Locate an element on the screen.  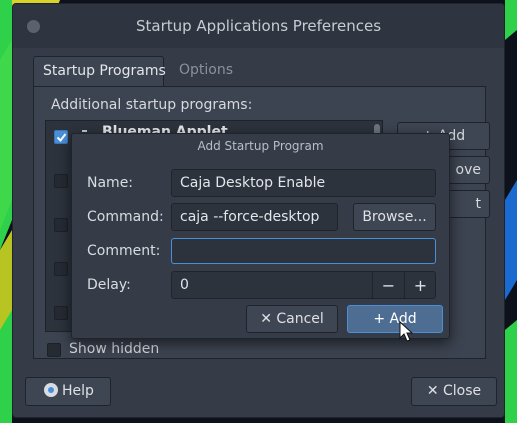
decrement-button: − is located at coordinates (388, 285).